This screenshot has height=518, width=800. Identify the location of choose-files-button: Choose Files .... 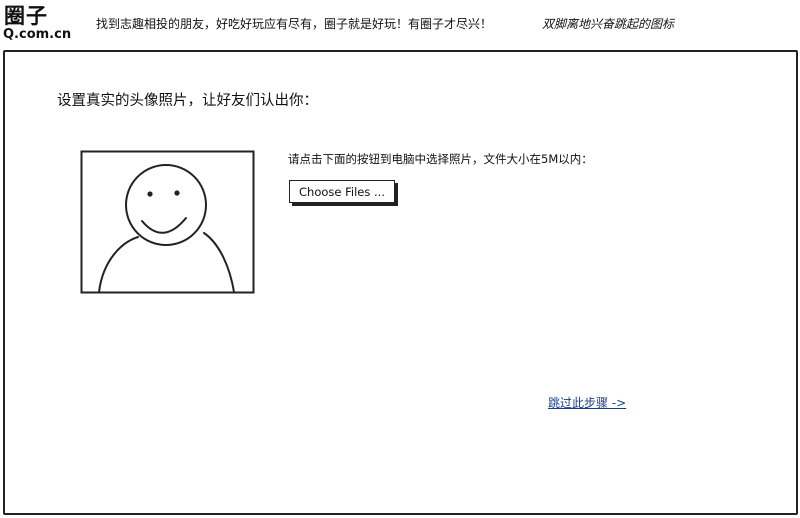
(342, 191).